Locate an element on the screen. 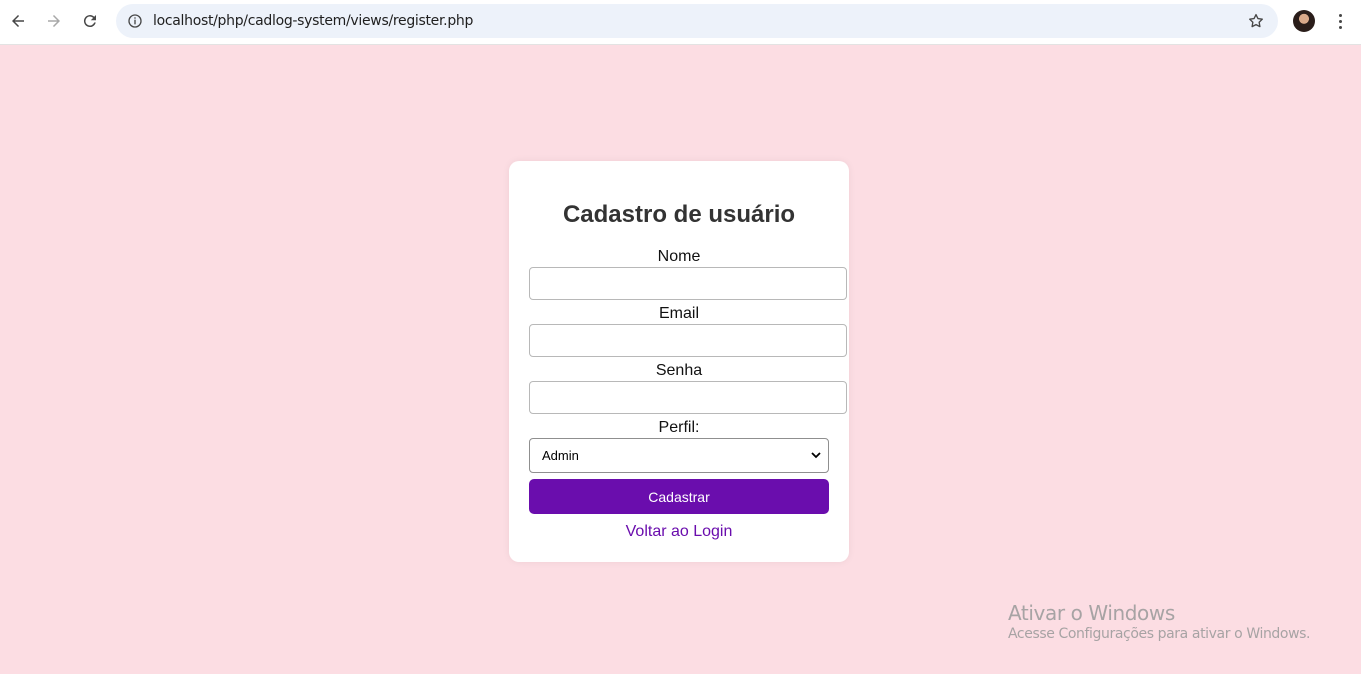 The image size is (1361, 674). password-label: Senha is located at coordinates (679, 370).